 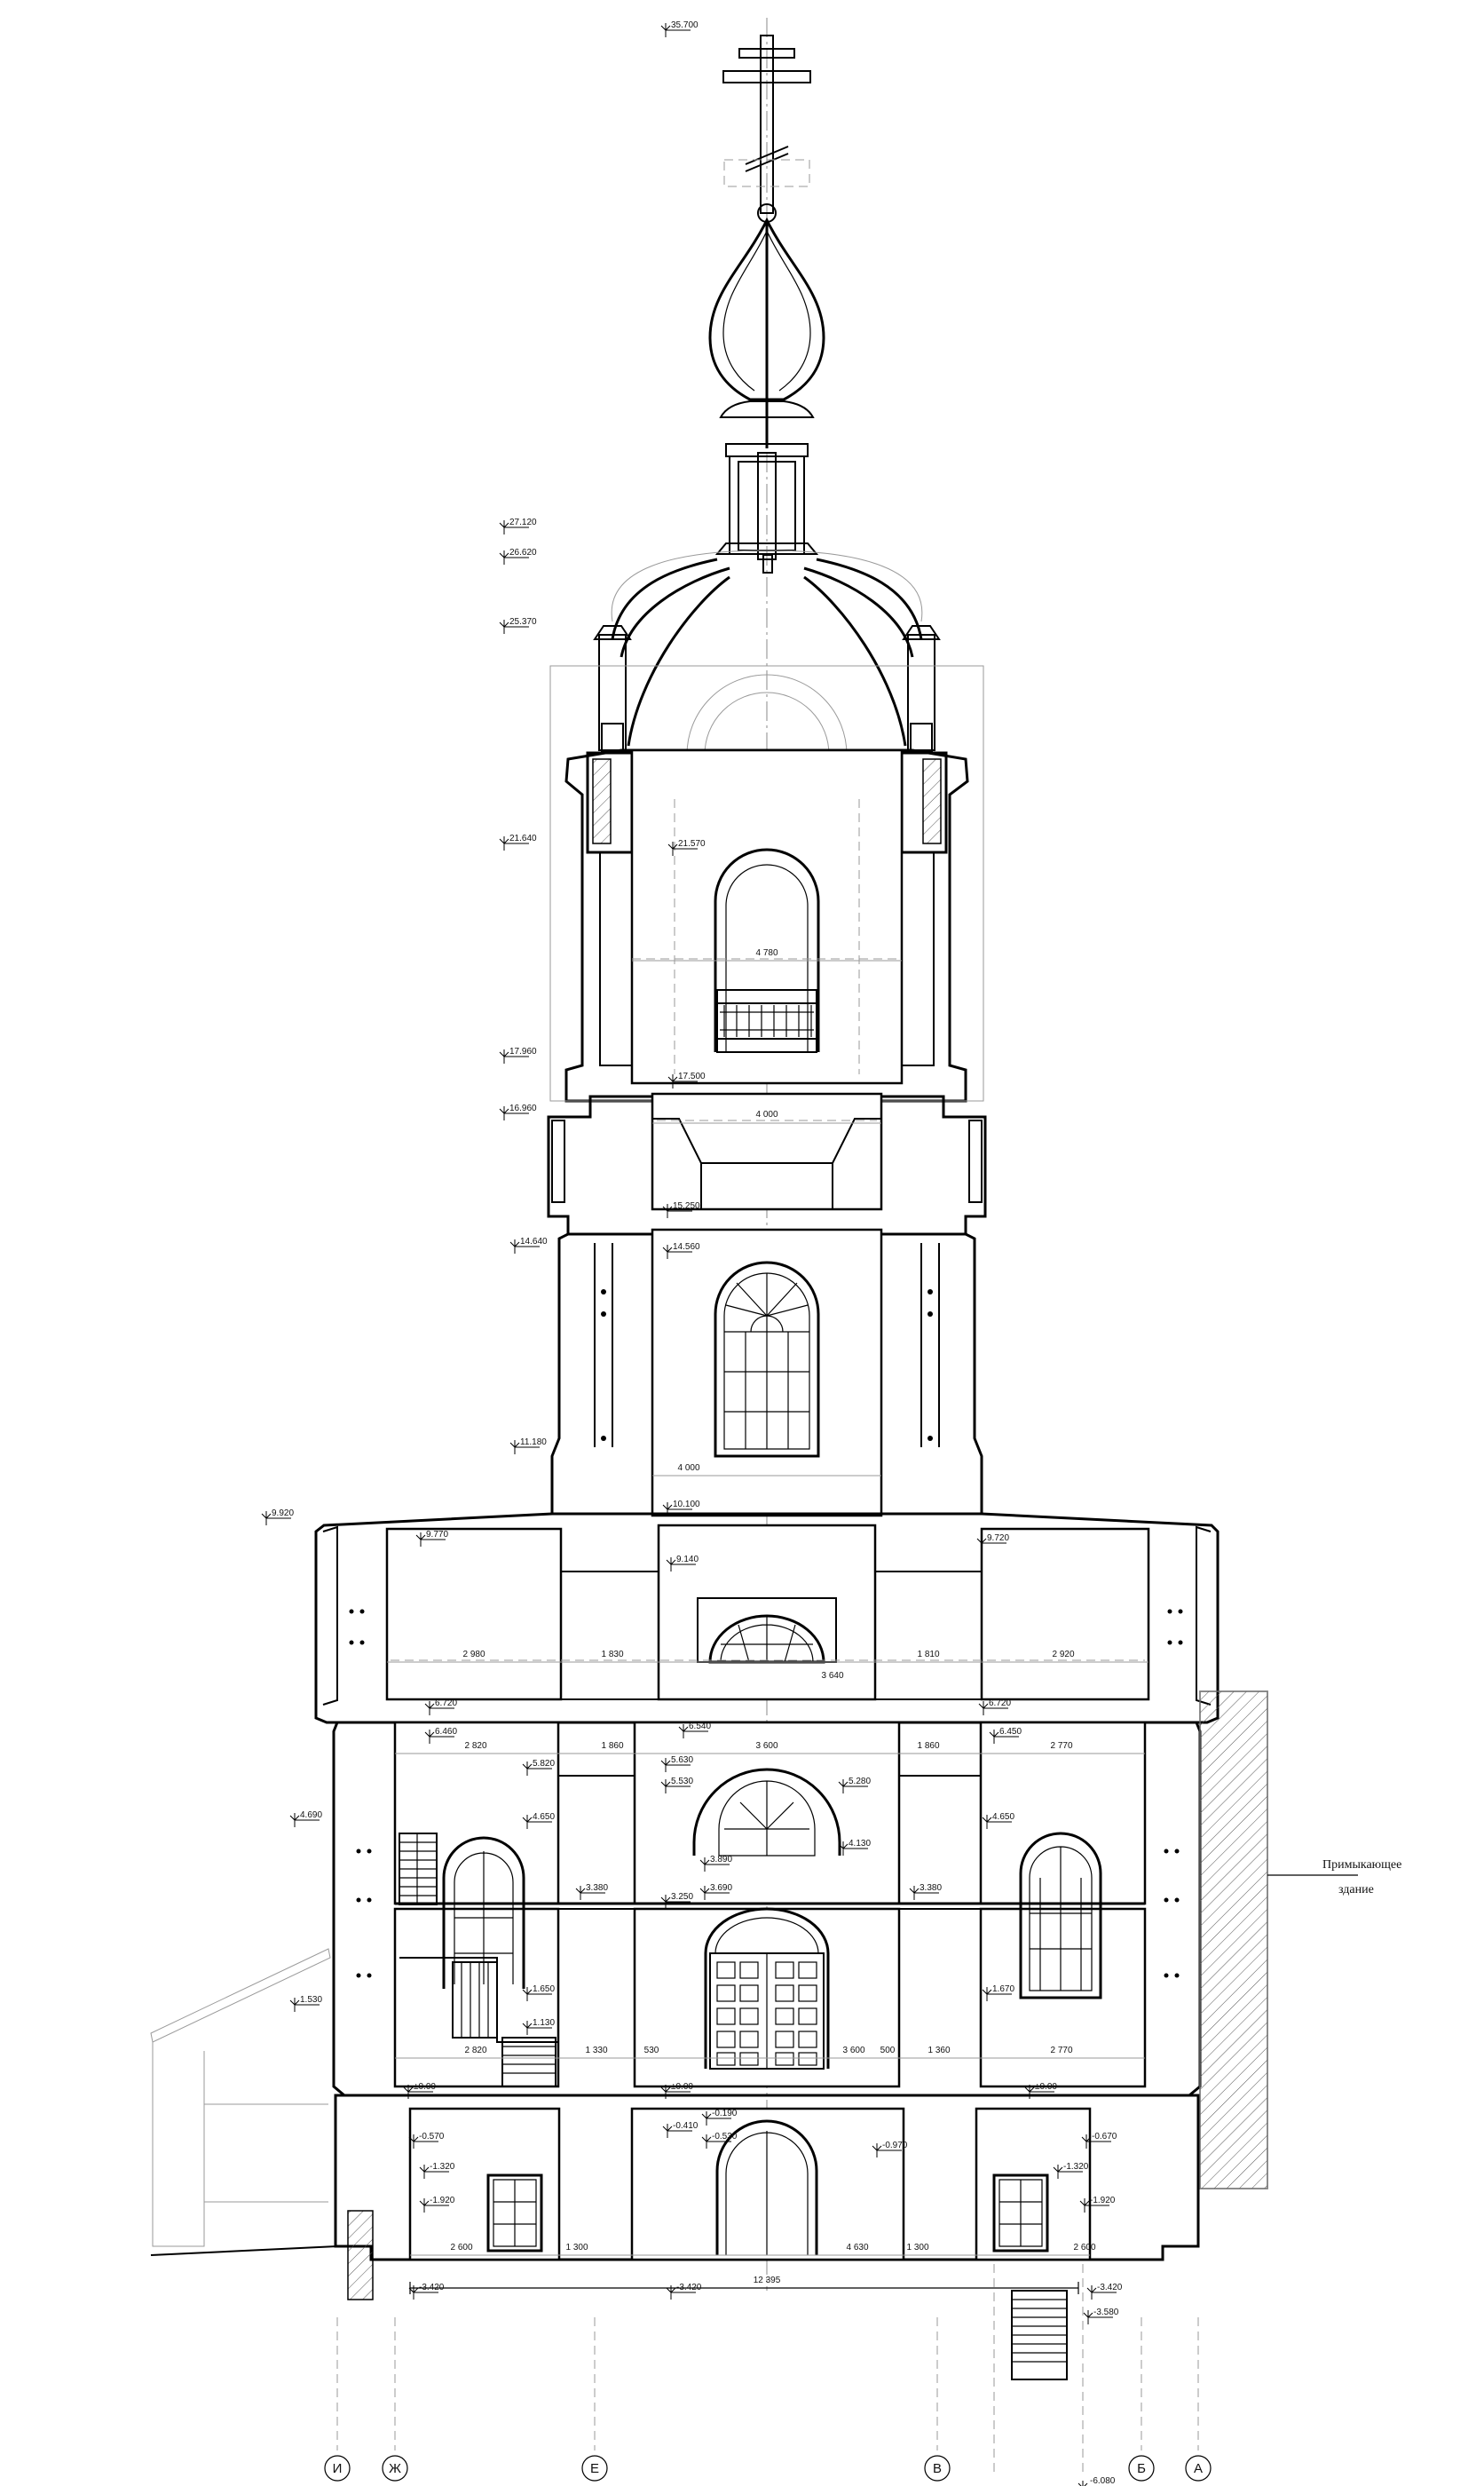 I want to click on dimension-value: 12 395, so click(x=768, y=2280).